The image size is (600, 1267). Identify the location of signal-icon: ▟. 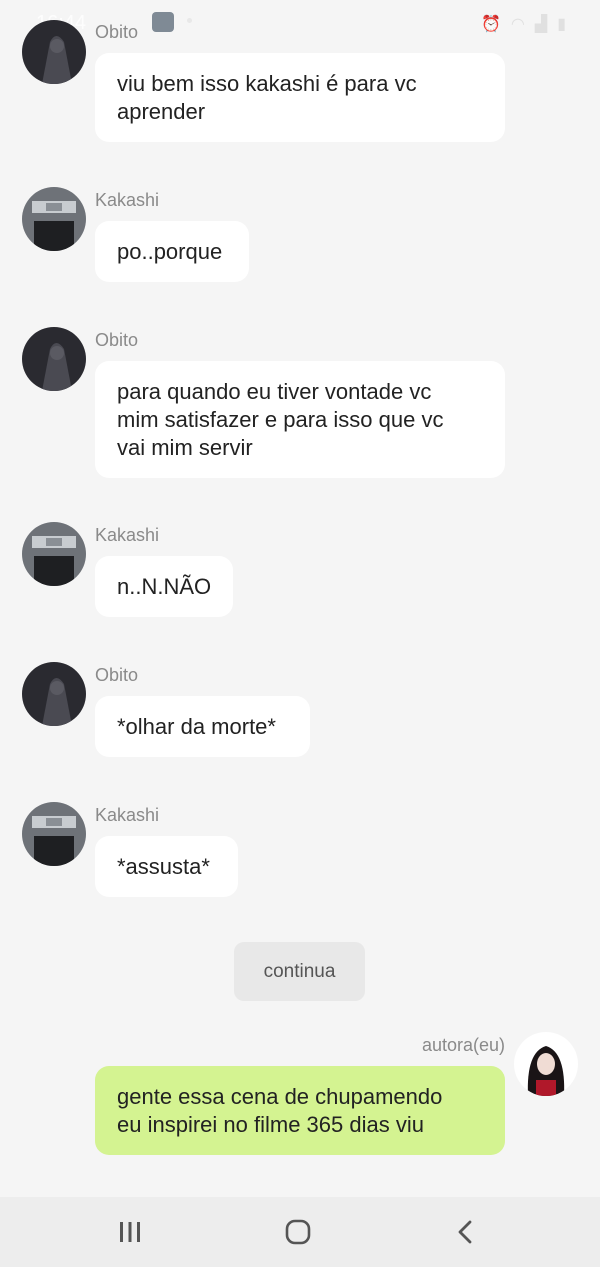
(541, 24).